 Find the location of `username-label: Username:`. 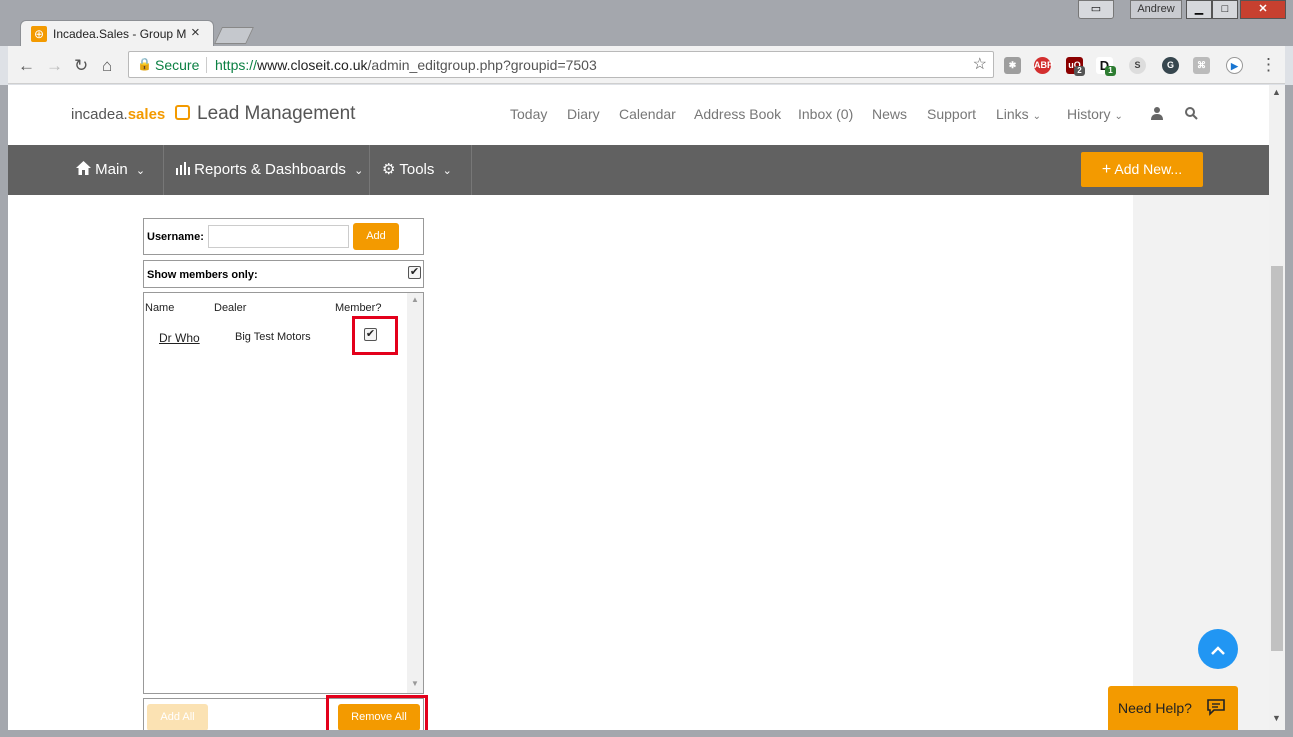

username-label: Username: is located at coordinates (175, 237).